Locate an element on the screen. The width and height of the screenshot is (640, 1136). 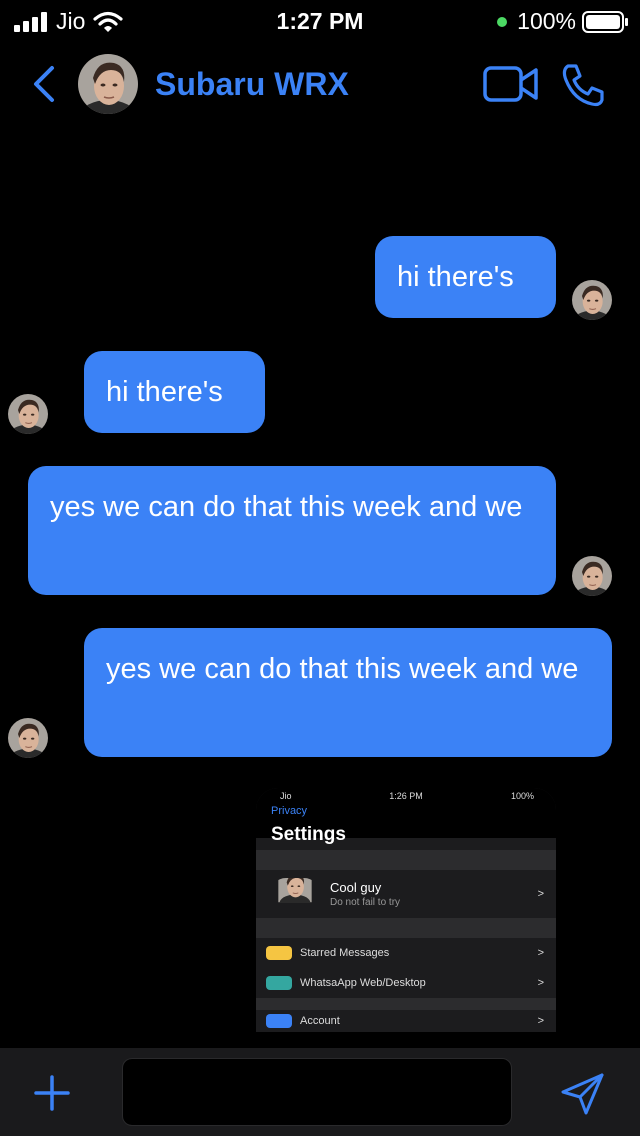
message-input is located at coordinates (317, 1092).